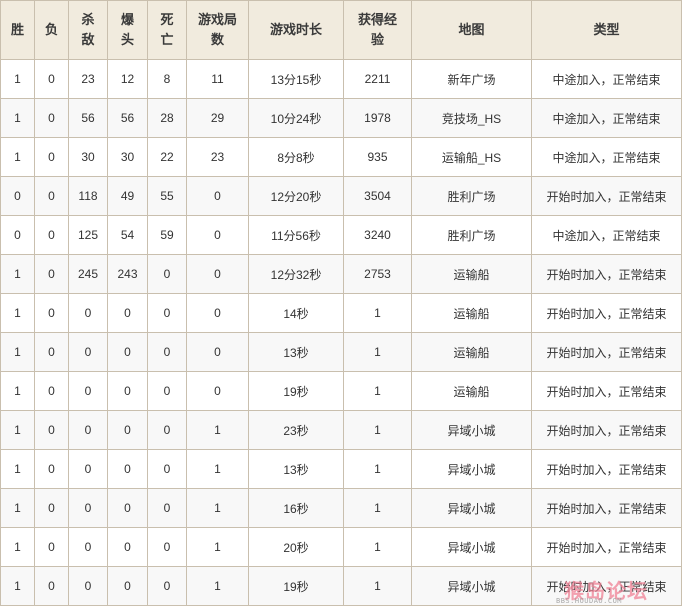 This screenshot has width=682, height=607. I want to click on header-row: 胜 负 杀敌 爆头 死亡 游戏局数 游戏时长 获得经验 地图 类型, so click(341, 30).